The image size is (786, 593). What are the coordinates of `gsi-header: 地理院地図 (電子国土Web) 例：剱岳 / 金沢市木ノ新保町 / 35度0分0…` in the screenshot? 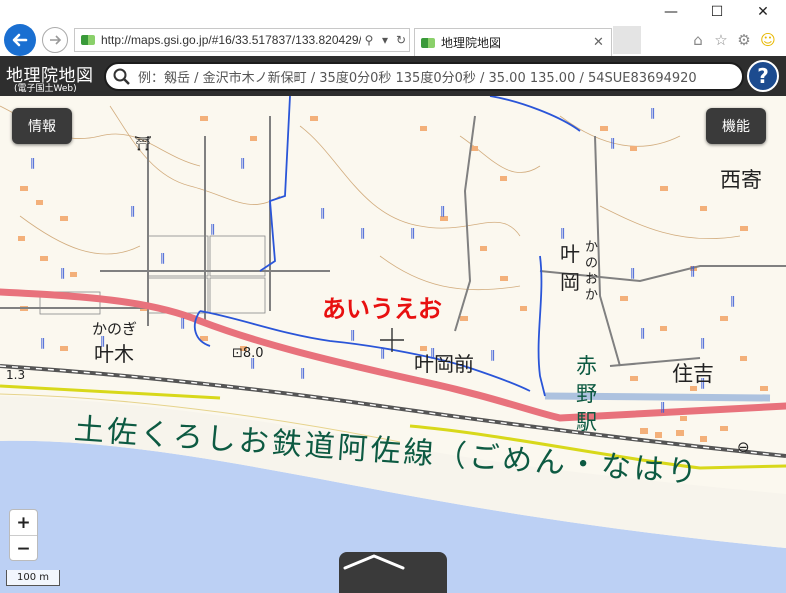 It's located at (393, 76).